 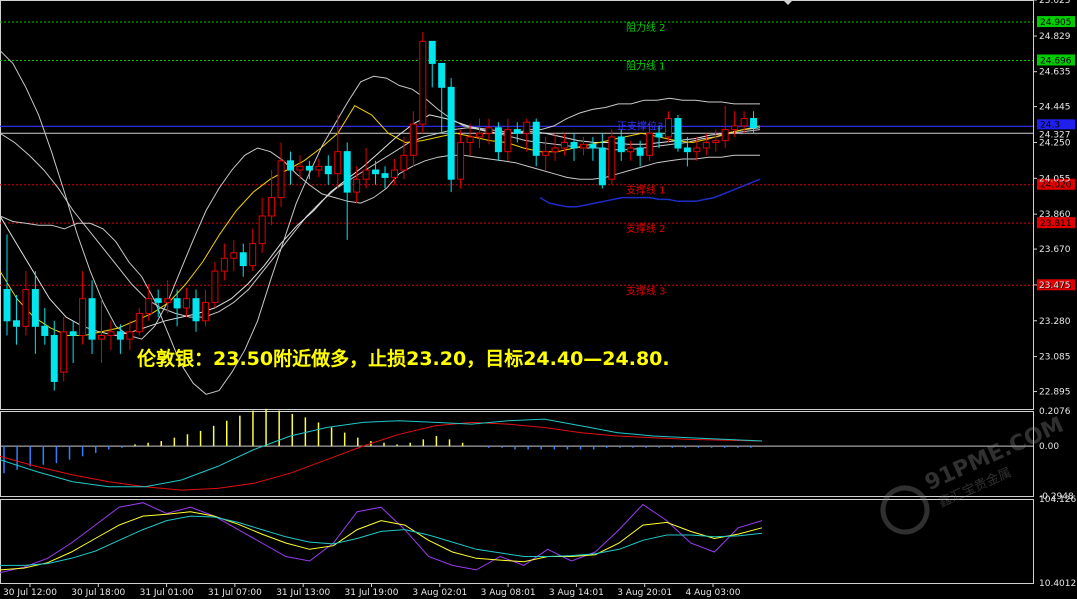 What do you see at coordinates (646, 228) in the screenshot?
I see `level-label: 支撑线 2` at bounding box center [646, 228].